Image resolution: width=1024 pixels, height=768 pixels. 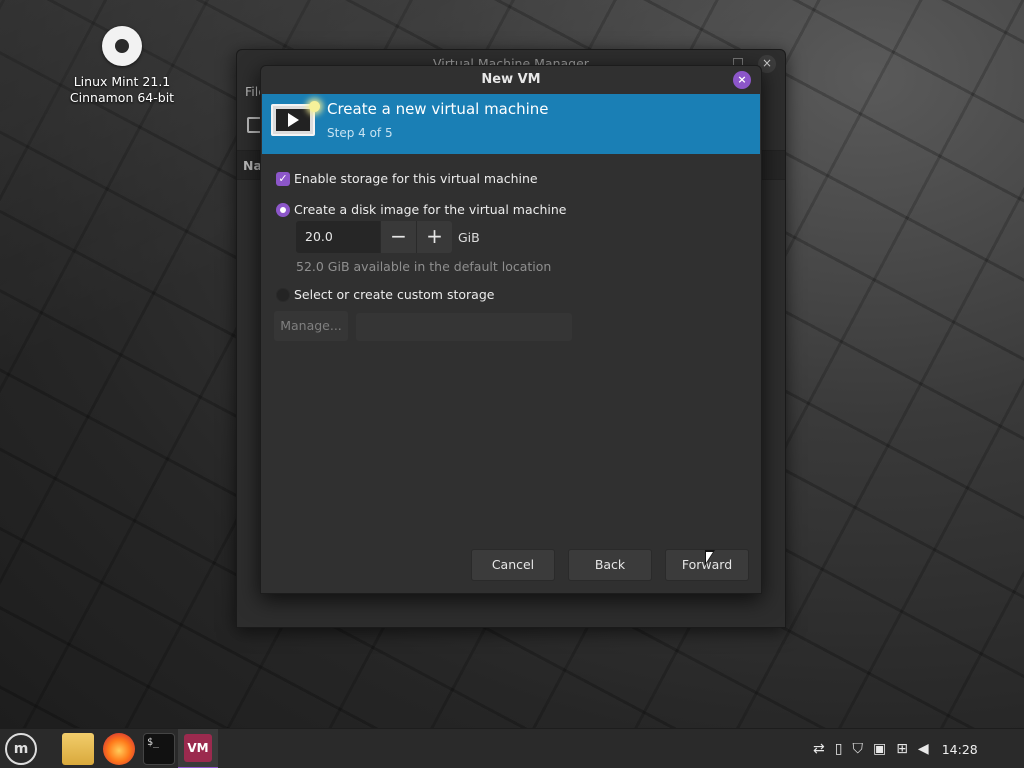 I want to click on dialog-titlebar: New VM ×, so click(x=511, y=80).